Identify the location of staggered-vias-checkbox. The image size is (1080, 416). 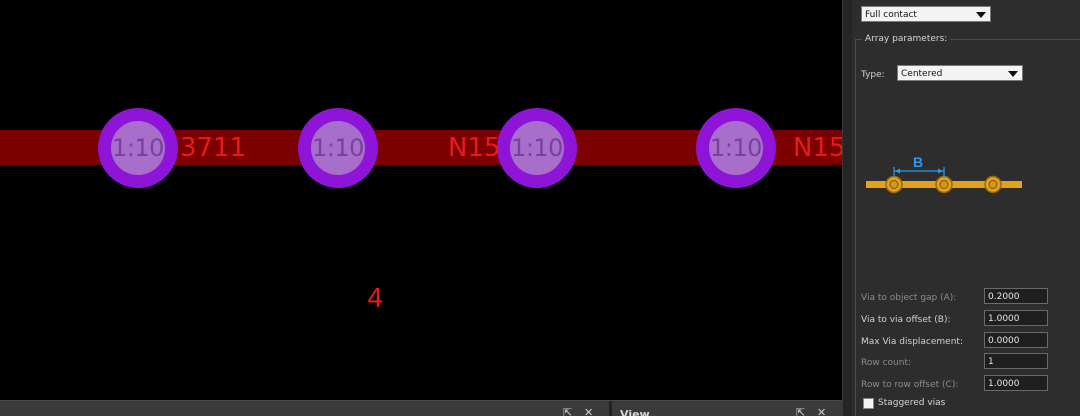
(868, 403).